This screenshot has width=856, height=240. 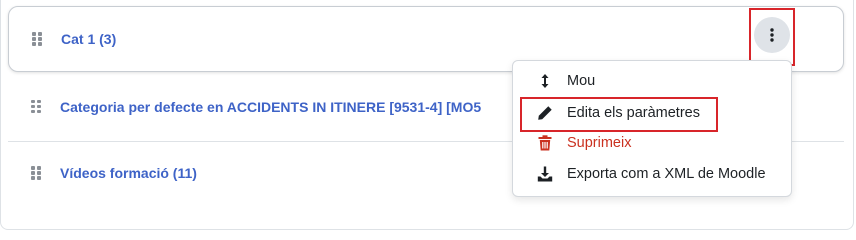 What do you see at coordinates (545, 143) in the screenshot?
I see `trash-icon` at bounding box center [545, 143].